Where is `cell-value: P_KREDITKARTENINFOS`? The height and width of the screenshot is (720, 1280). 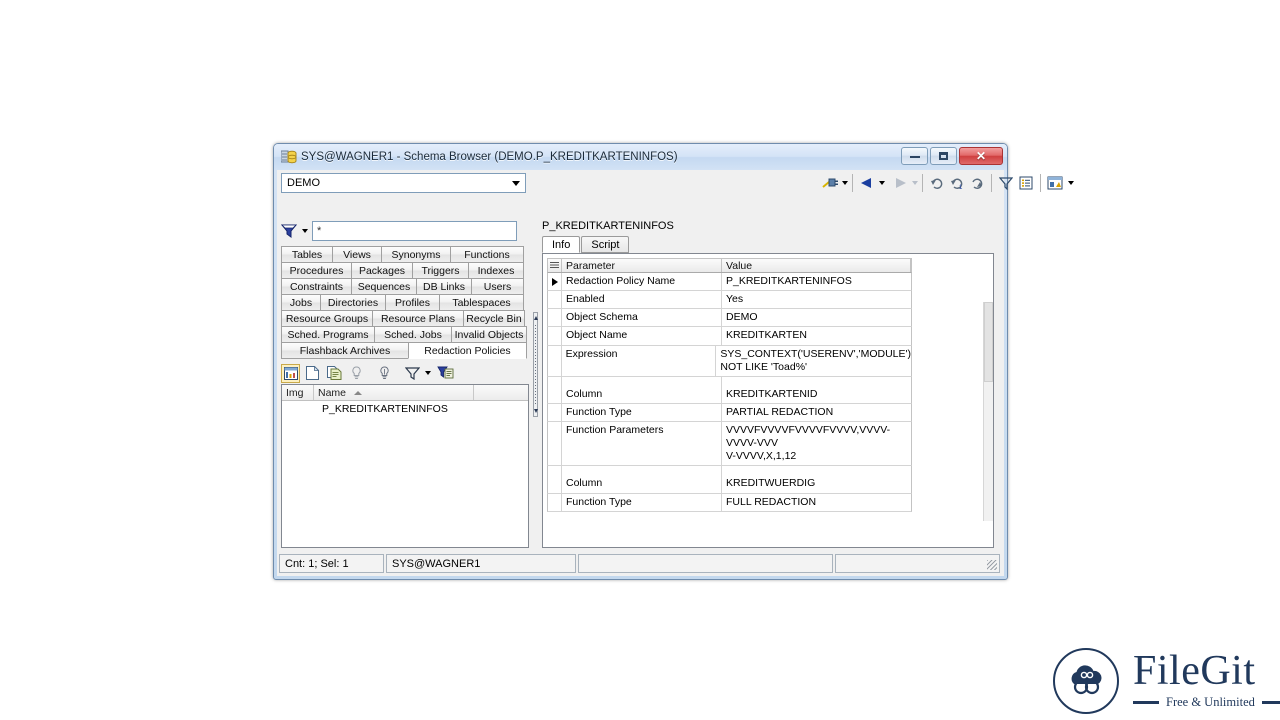 cell-value: P_KREDITKARTENINFOS is located at coordinates (789, 281).